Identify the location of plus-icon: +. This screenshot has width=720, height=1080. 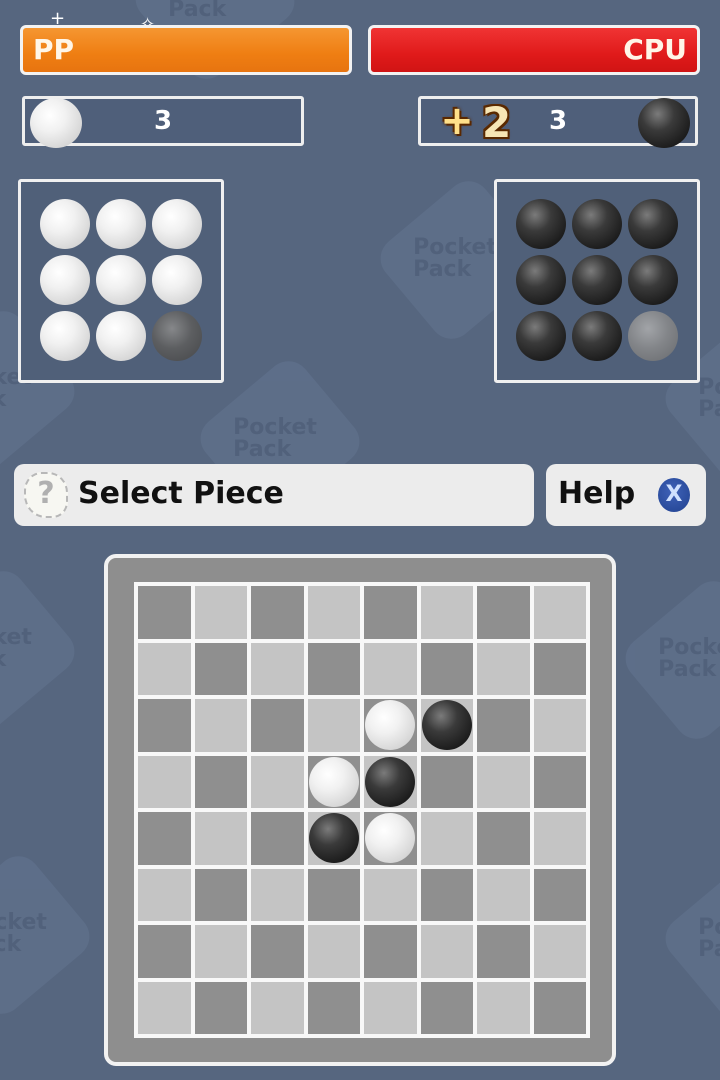
(457, 121).